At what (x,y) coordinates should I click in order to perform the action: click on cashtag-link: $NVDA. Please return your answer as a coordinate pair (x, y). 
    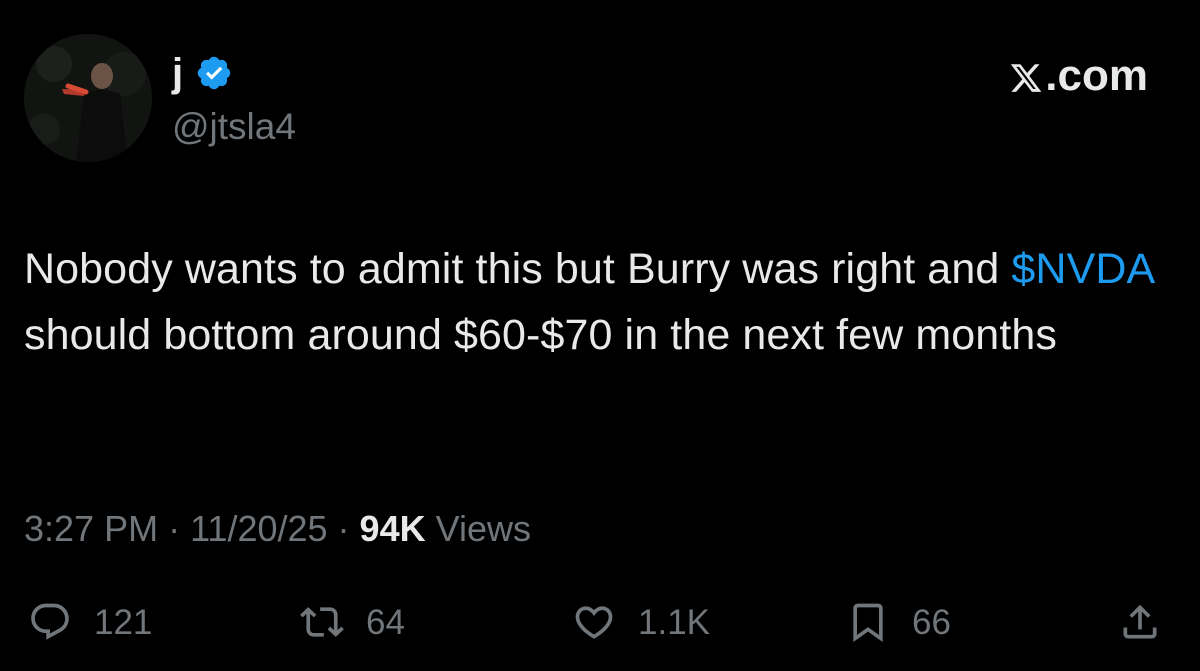
    Looking at the image, I should click on (1082, 269).